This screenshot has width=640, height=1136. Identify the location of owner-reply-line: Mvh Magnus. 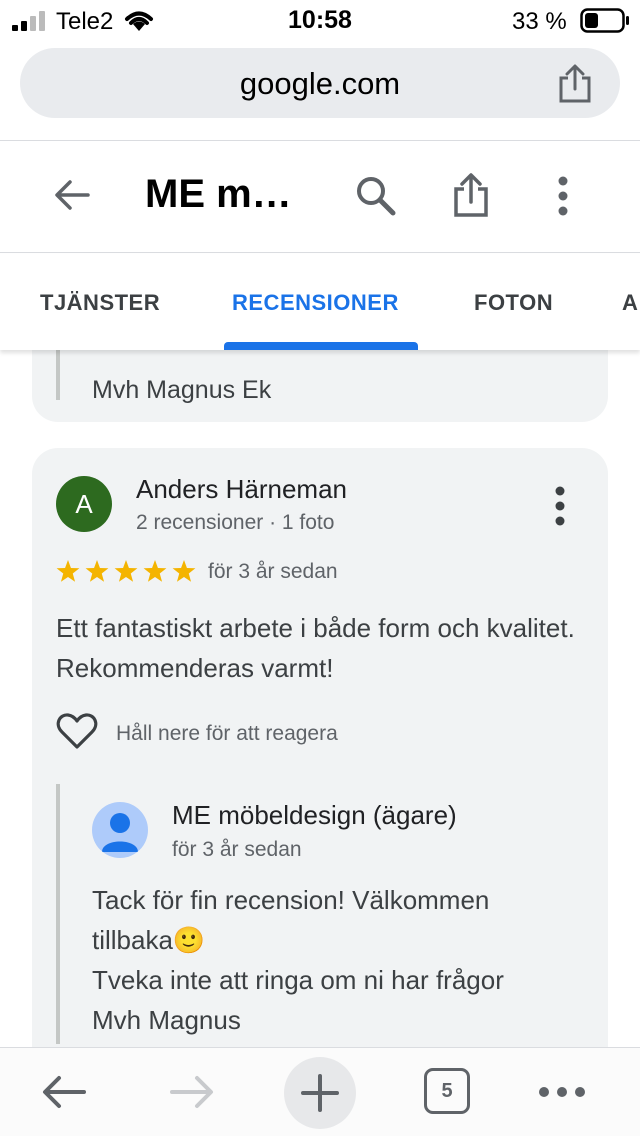
(166, 1020).